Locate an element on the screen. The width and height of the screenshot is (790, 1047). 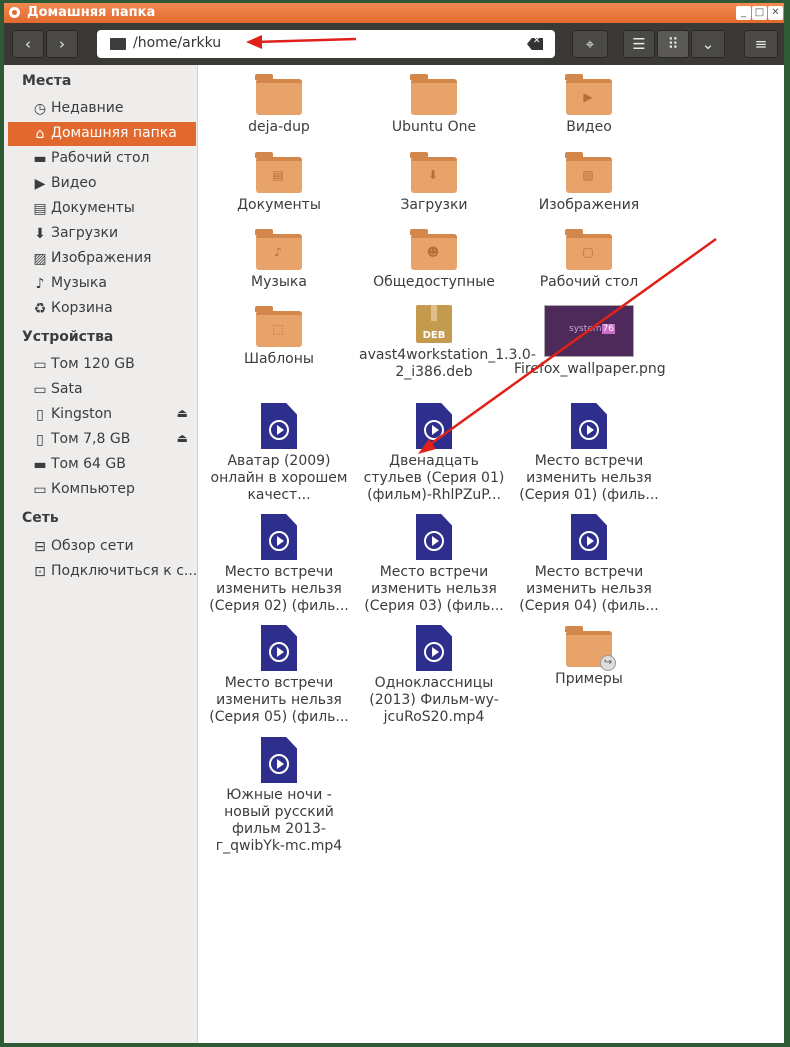
sidebar-item-label: Kingston is located at coordinates (82, 414).